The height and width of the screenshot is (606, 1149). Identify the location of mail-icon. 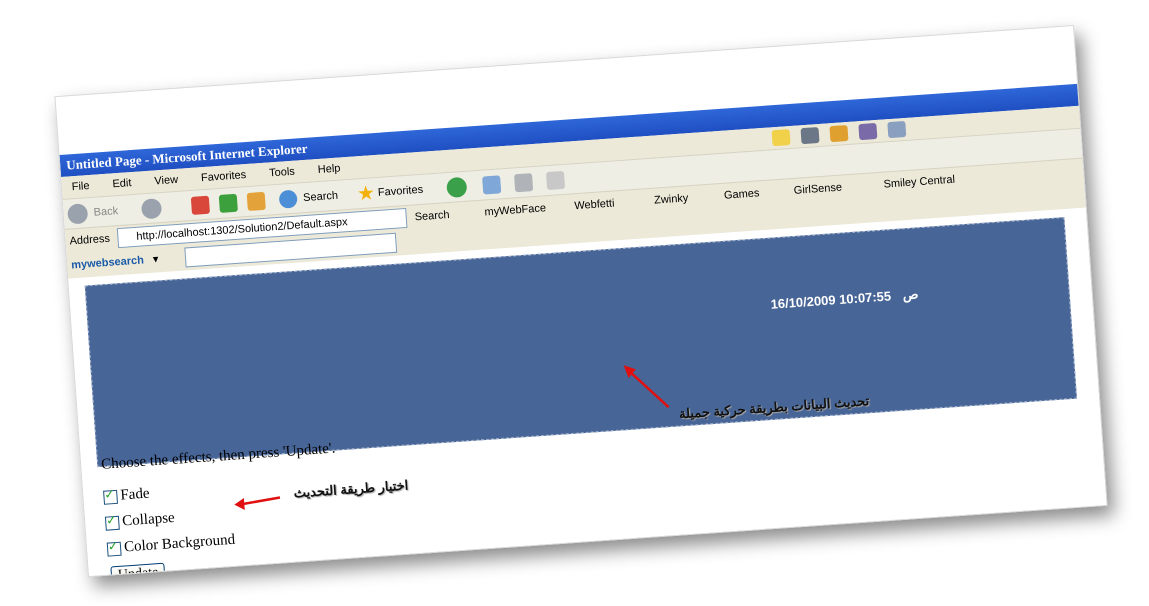
(492, 185).